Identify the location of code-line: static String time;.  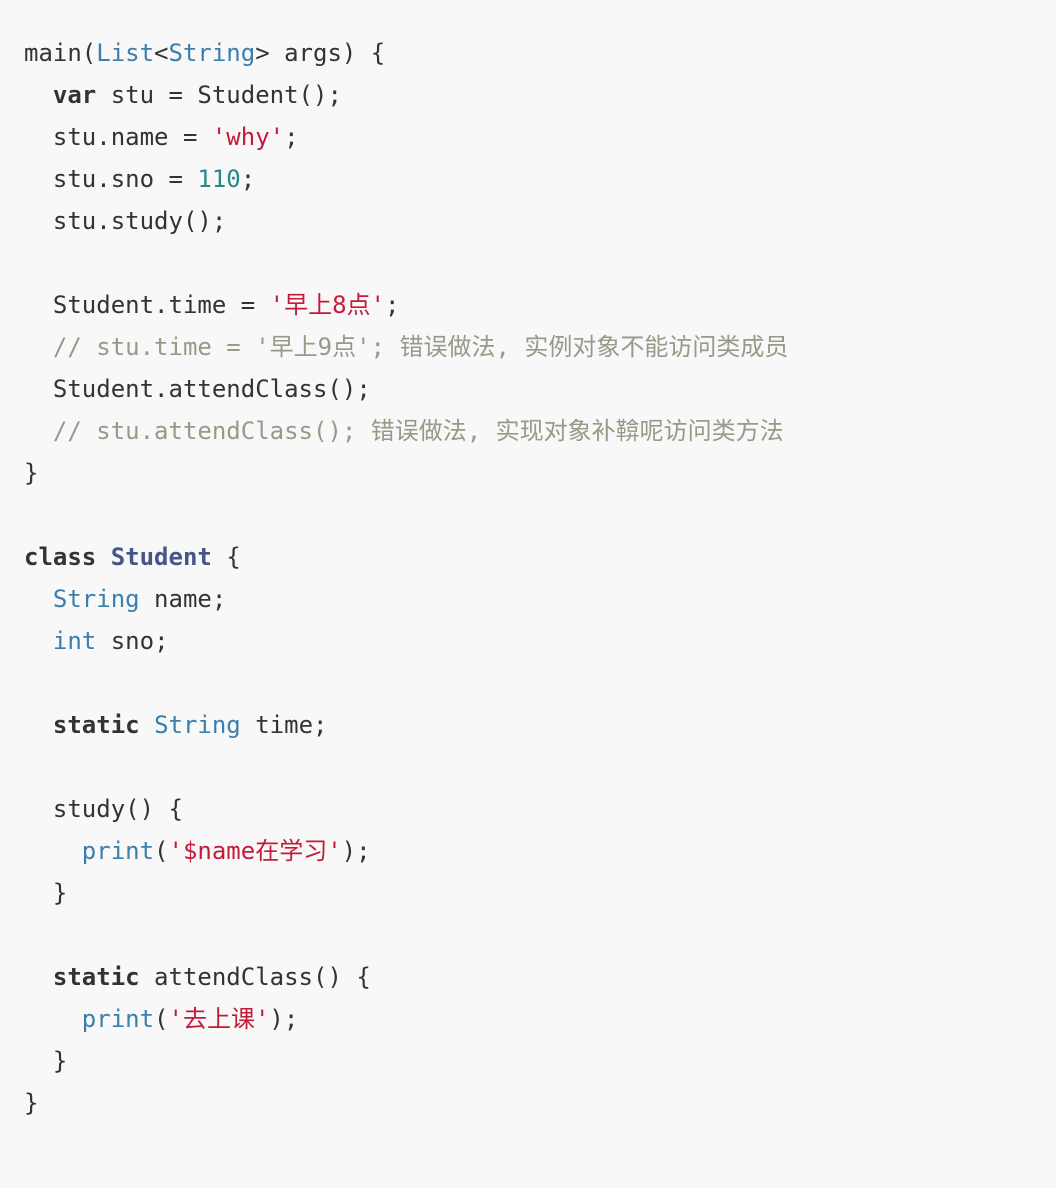
(540, 725).